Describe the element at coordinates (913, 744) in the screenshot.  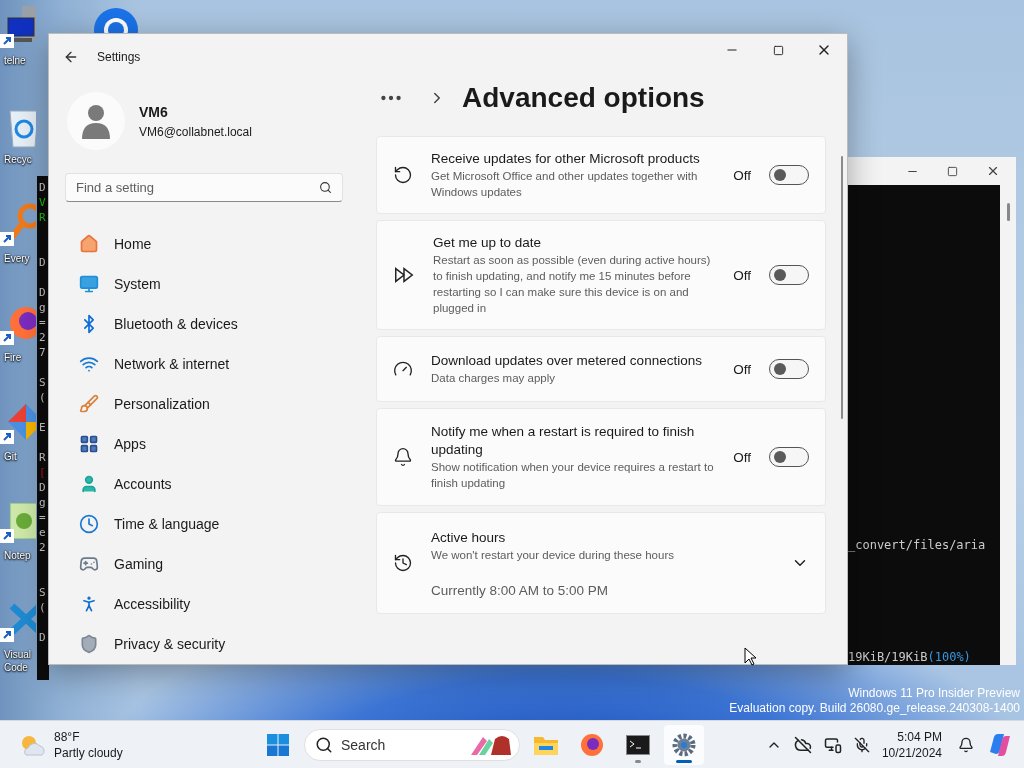
I see `clock: 5:04 PM 10/21/2024` at that location.